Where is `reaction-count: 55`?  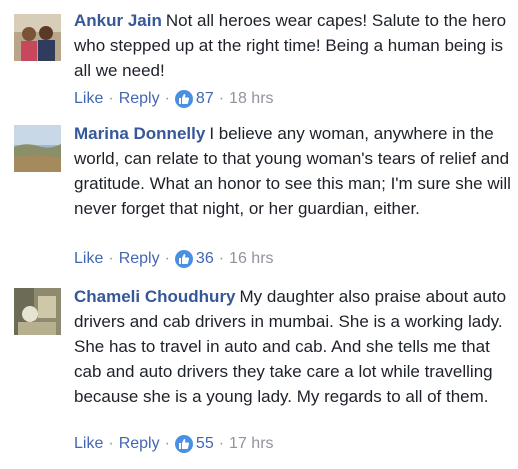
reaction-count: 55 is located at coordinates (205, 444).